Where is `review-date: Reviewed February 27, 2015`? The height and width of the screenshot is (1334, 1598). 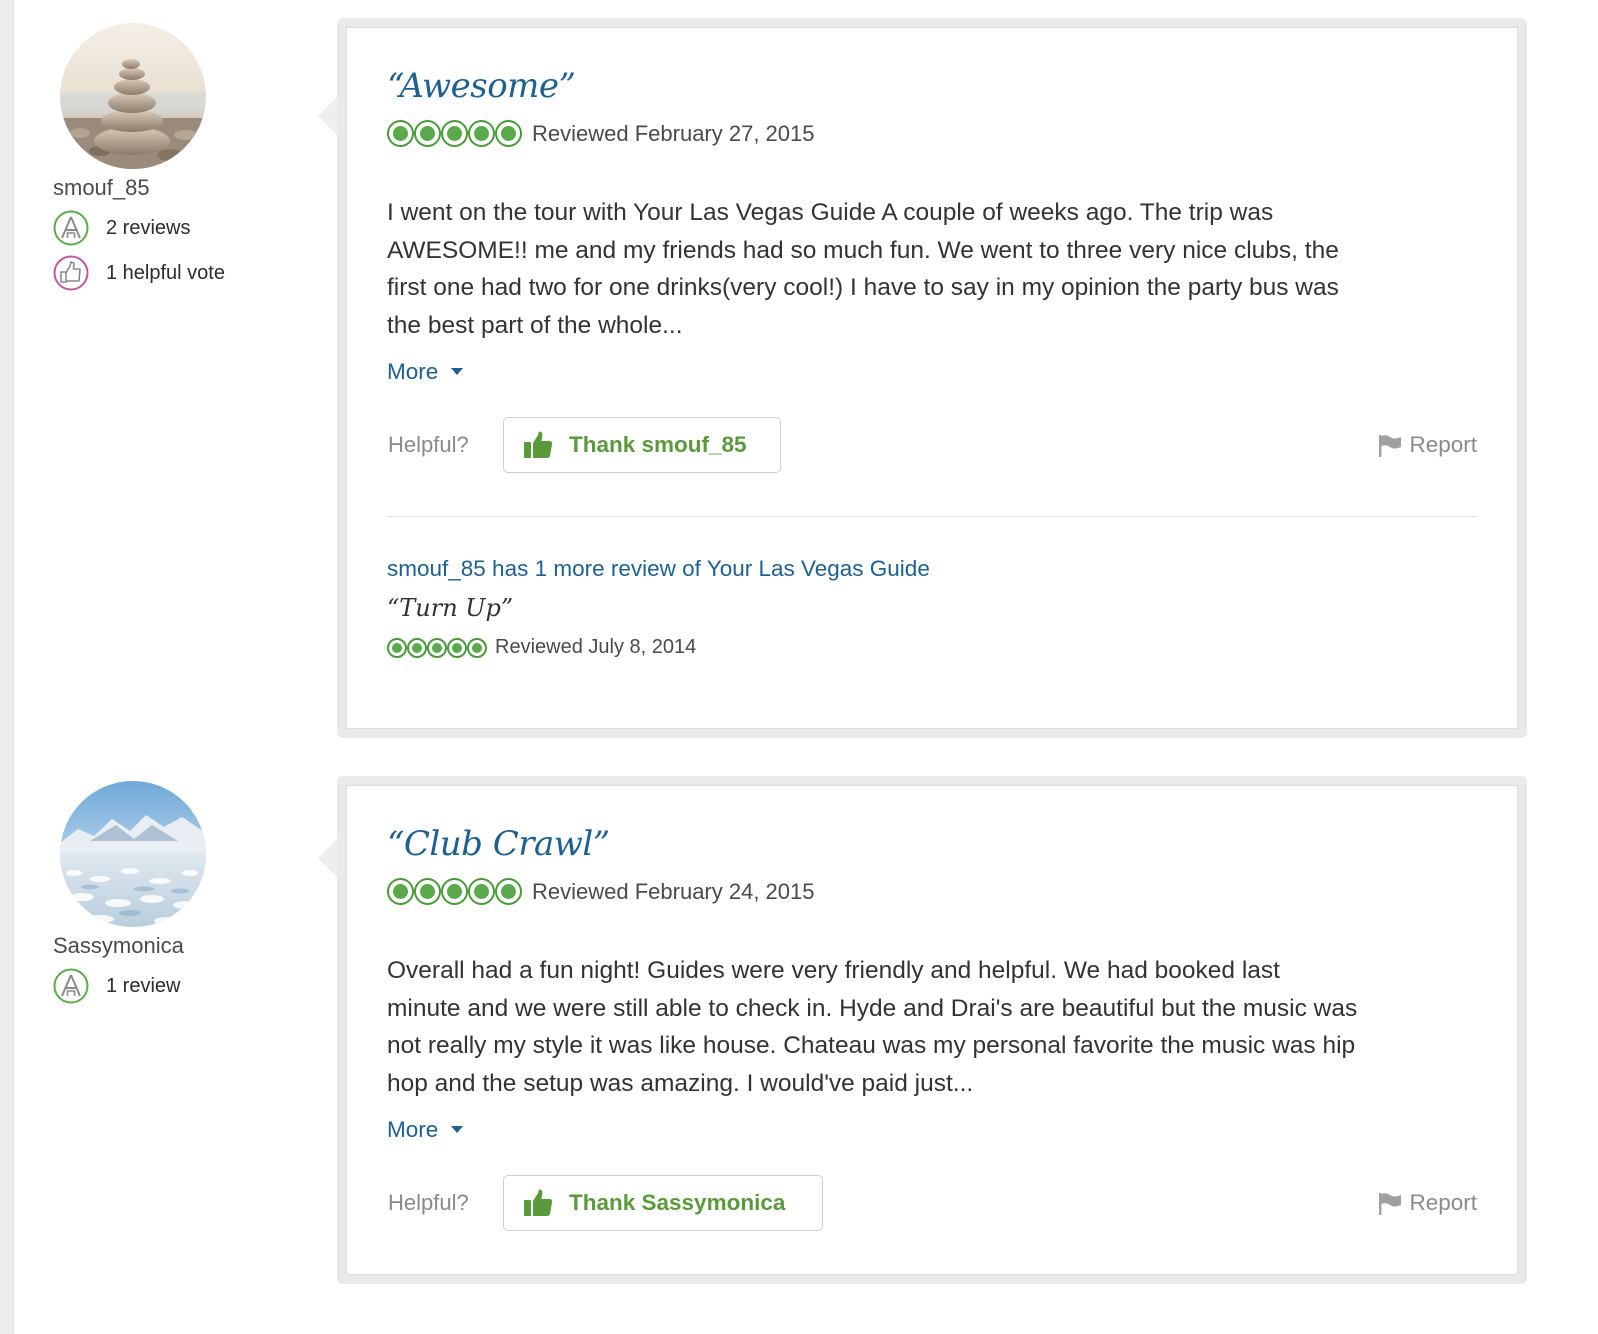 review-date: Reviewed February 27, 2015 is located at coordinates (673, 133).